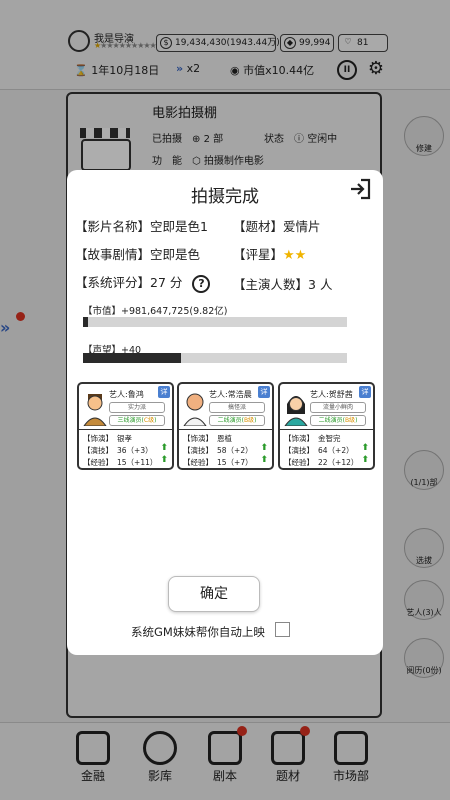 This screenshot has width=450, height=800. Describe the element at coordinates (277, 226) in the screenshot. I see `genre-row: 【题材】爱情片` at that location.